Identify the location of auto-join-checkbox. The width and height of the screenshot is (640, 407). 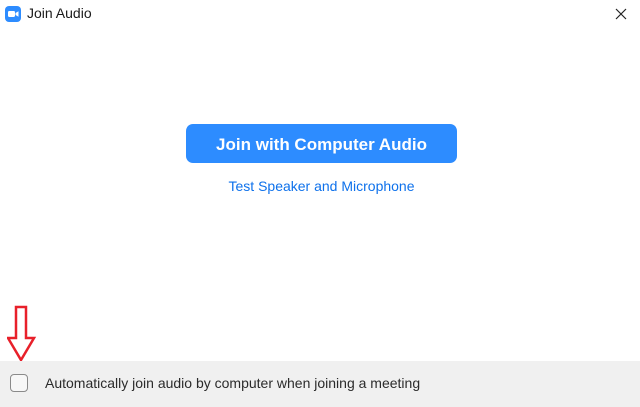
(19, 383).